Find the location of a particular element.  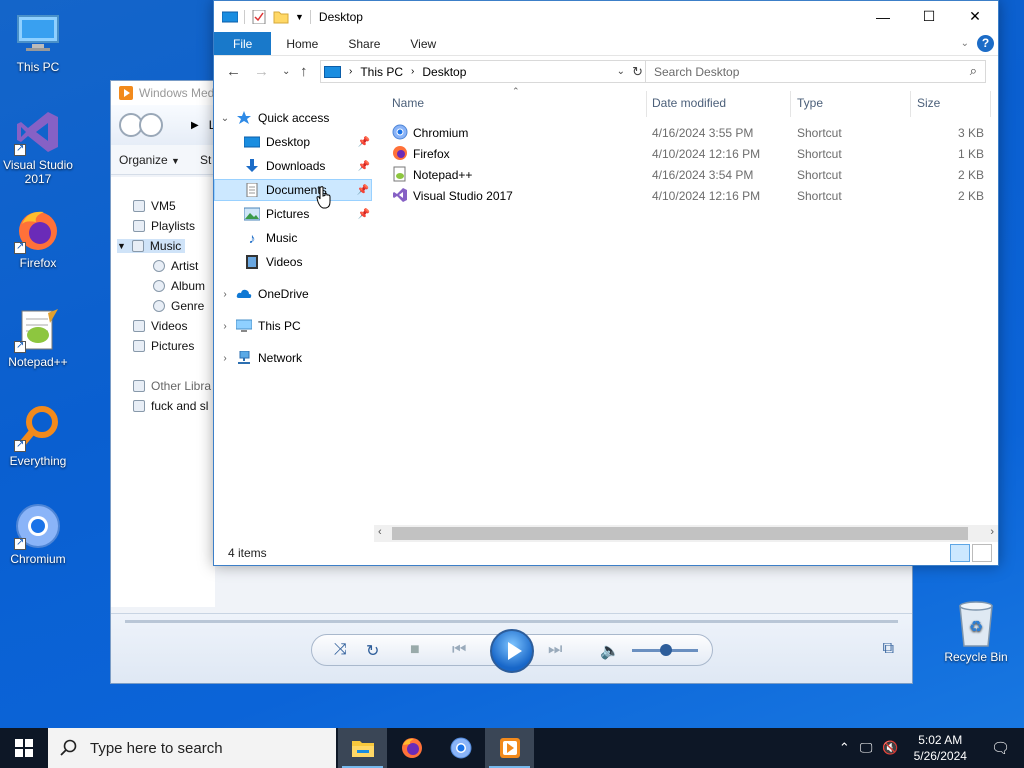

table-row: Firefox 4/10/2024 12:16 PM Shortcut 1 KB is located at coordinates (687, 153).